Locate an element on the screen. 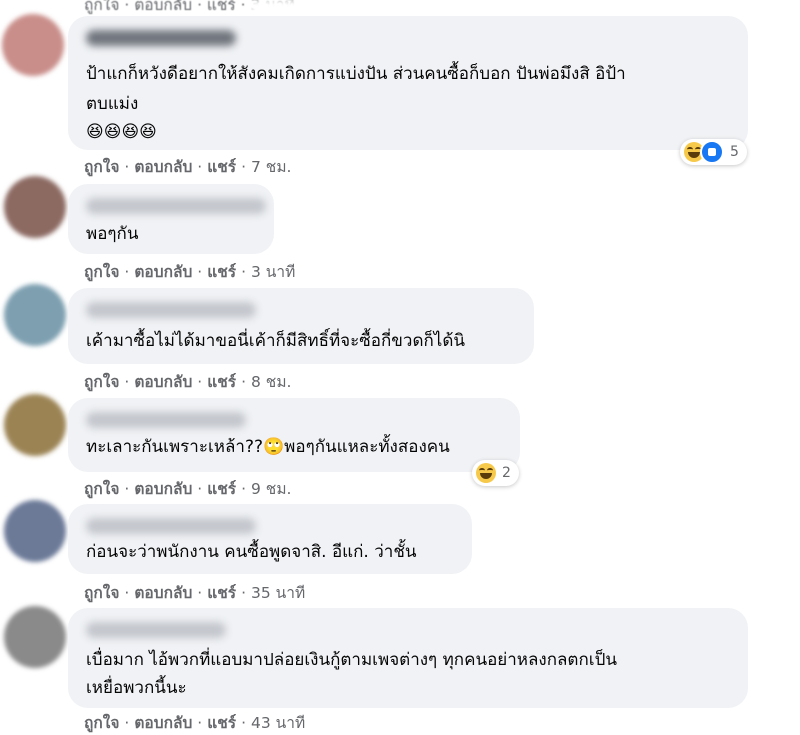 This screenshot has height=735, width=800. comment-time: 3 นาที is located at coordinates (273, 272).